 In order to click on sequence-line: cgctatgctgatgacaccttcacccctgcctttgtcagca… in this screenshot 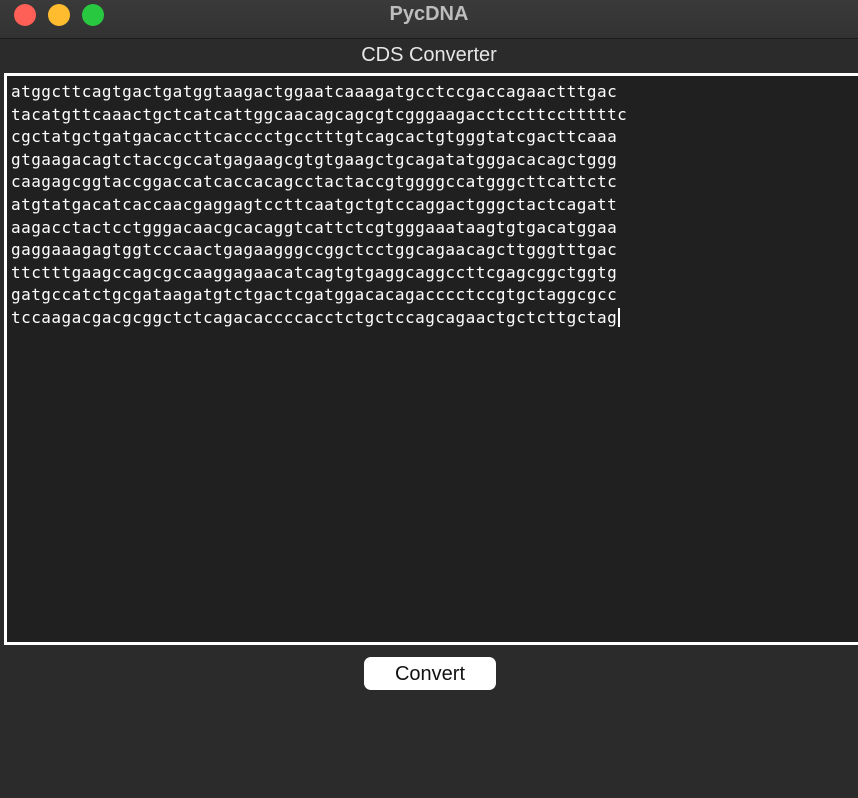, I will do `click(314, 137)`.